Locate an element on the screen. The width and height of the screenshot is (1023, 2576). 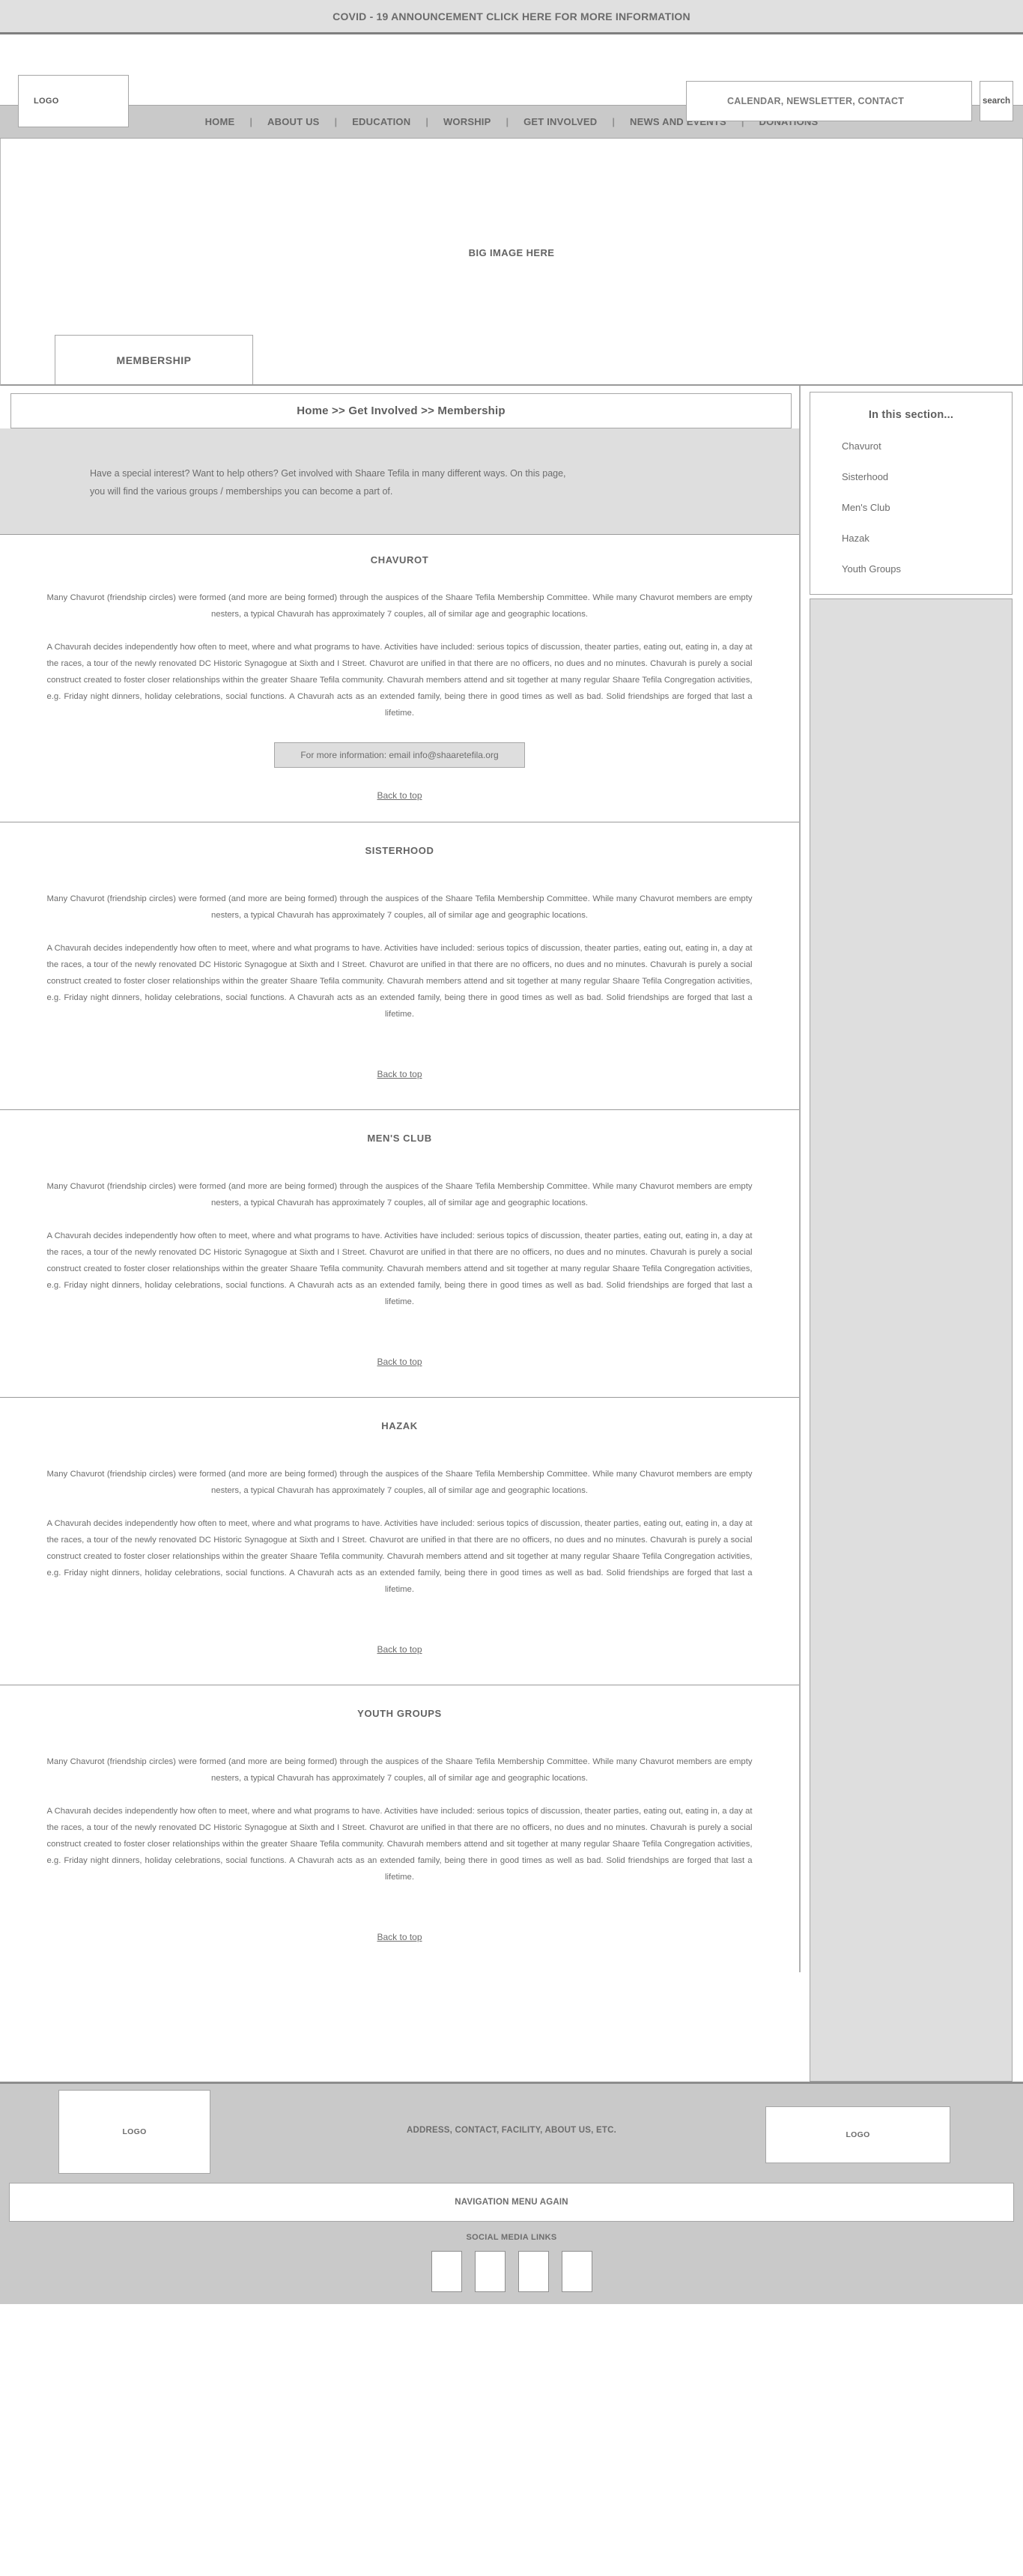
sidebar-item-mens-club: Men's Club is located at coordinates (911, 517).